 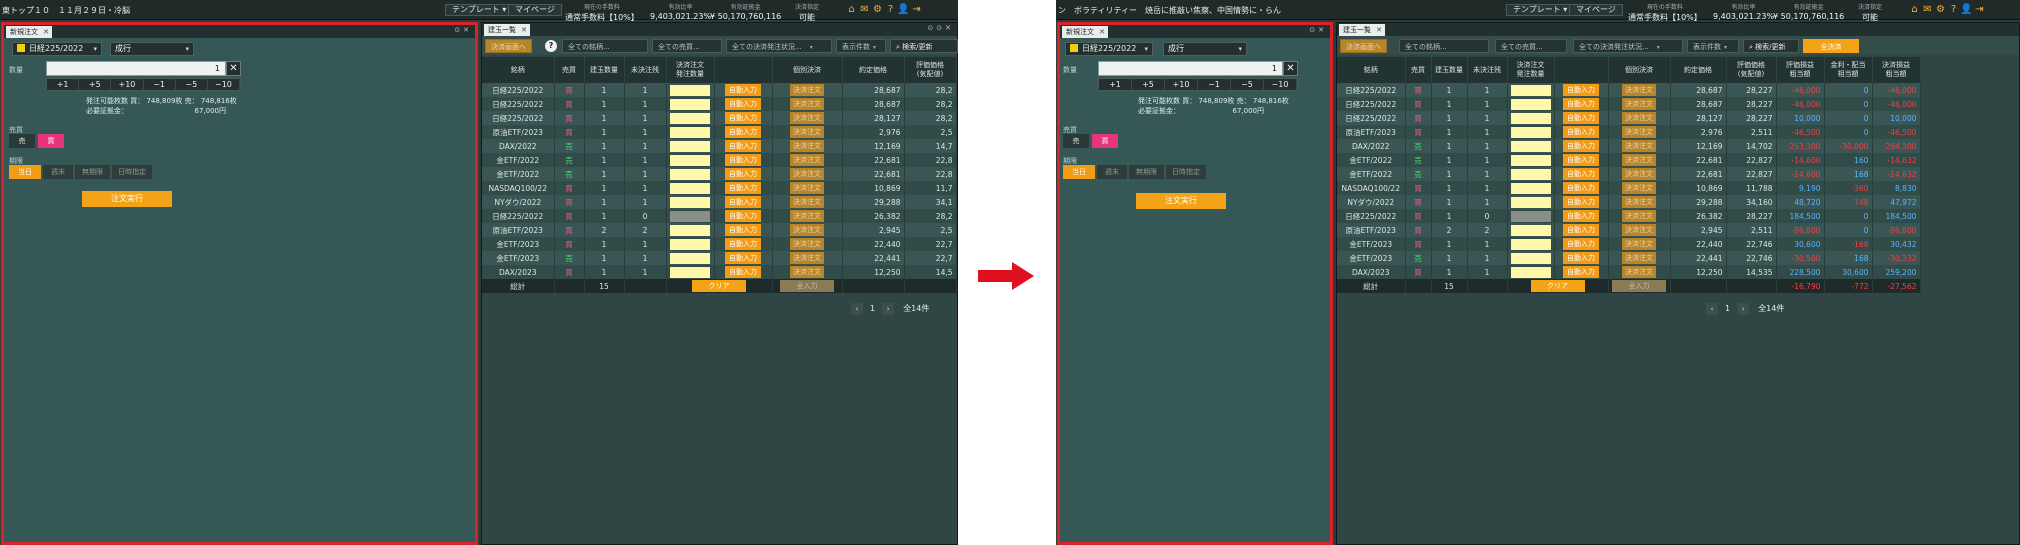 What do you see at coordinates (1076, 141) in the screenshot?
I see `sell-button: 売` at bounding box center [1076, 141].